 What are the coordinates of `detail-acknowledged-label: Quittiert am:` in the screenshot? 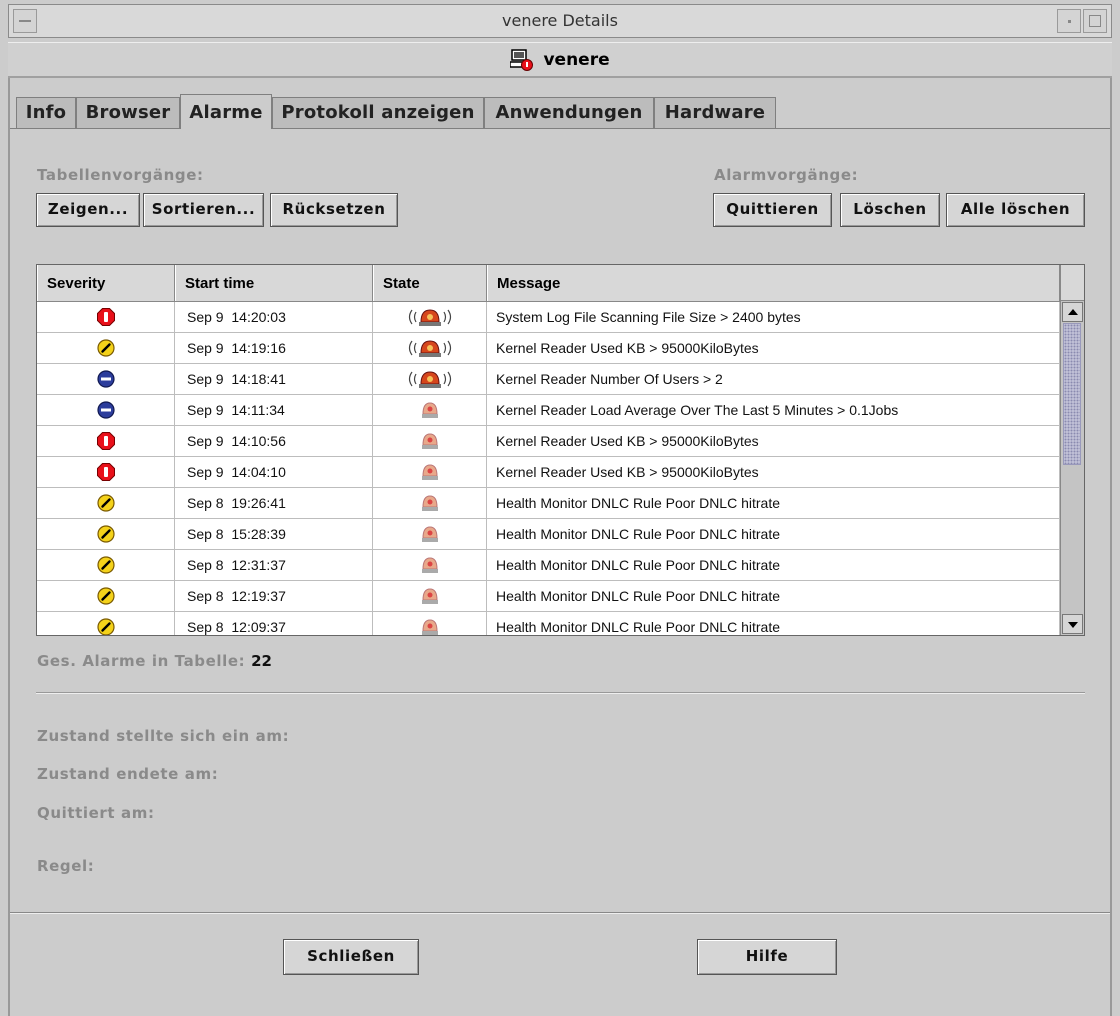 It's located at (96, 813).